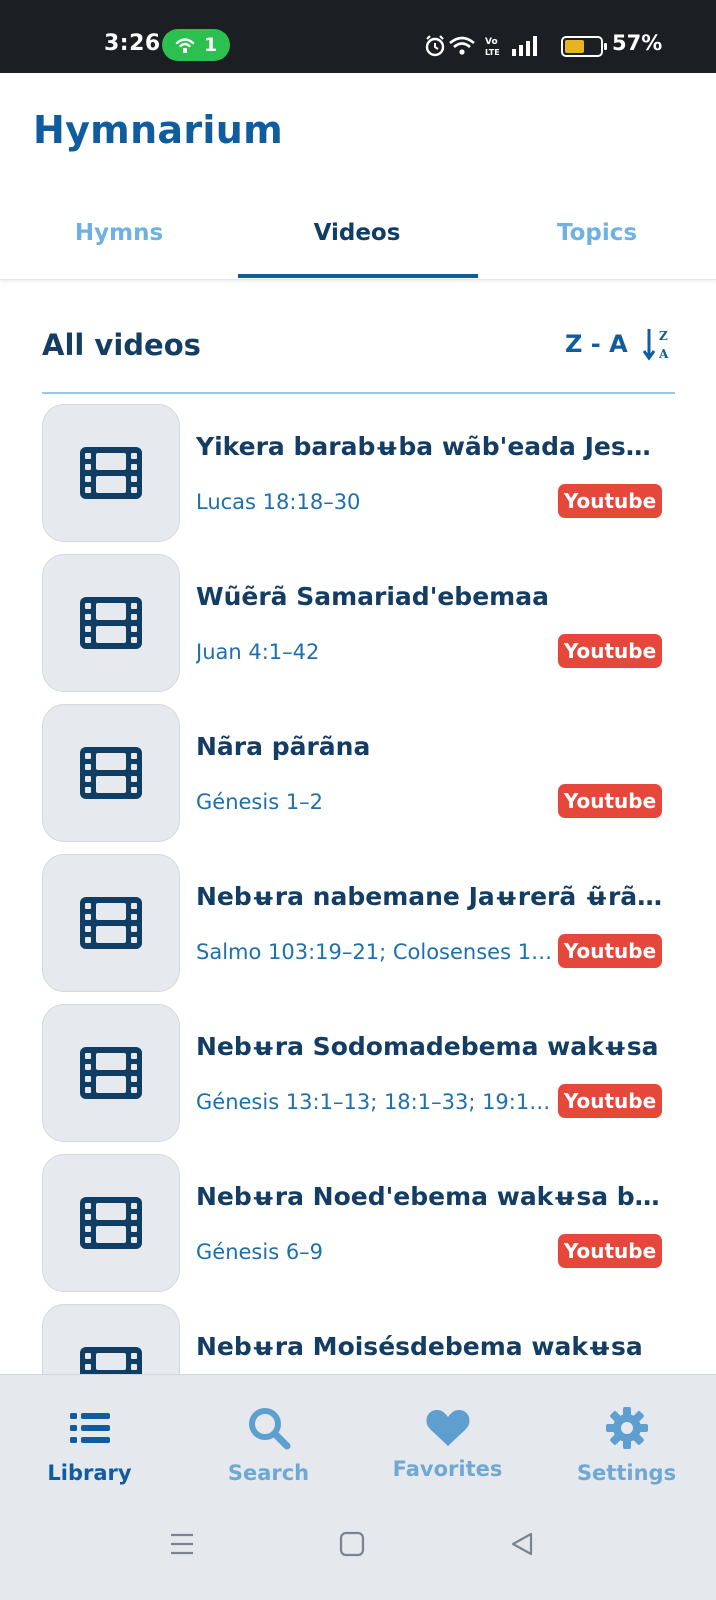 This screenshot has height=1600, width=716. I want to click on status-bar: 3:26 1 Vo LTE 57%, so click(358, 36).